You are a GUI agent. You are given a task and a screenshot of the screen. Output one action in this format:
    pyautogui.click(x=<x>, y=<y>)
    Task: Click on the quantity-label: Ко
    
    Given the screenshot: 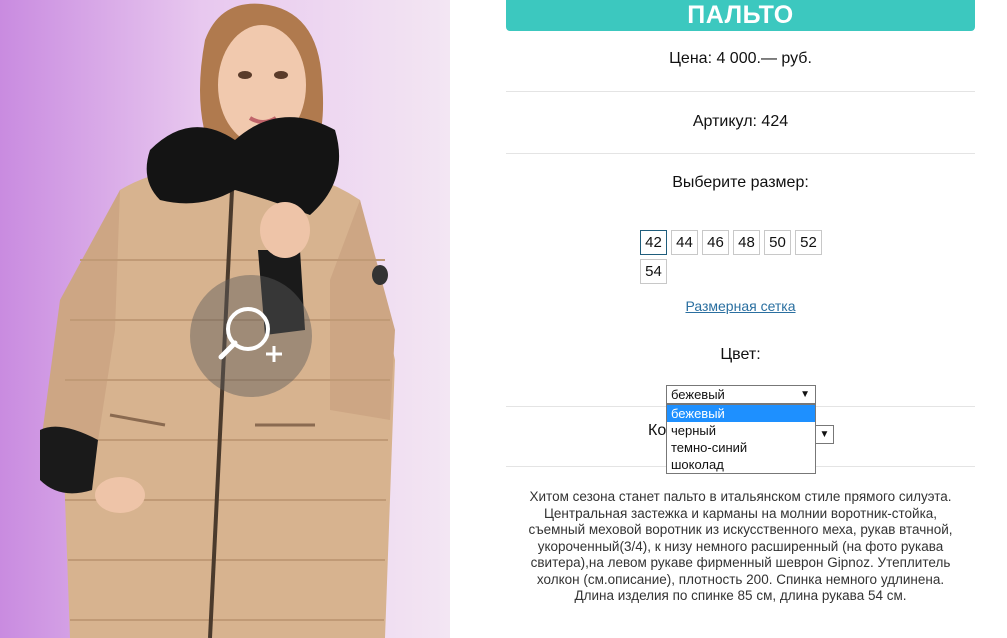 What is the action you would take?
    pyautogui.click(x=657, y=430)
    